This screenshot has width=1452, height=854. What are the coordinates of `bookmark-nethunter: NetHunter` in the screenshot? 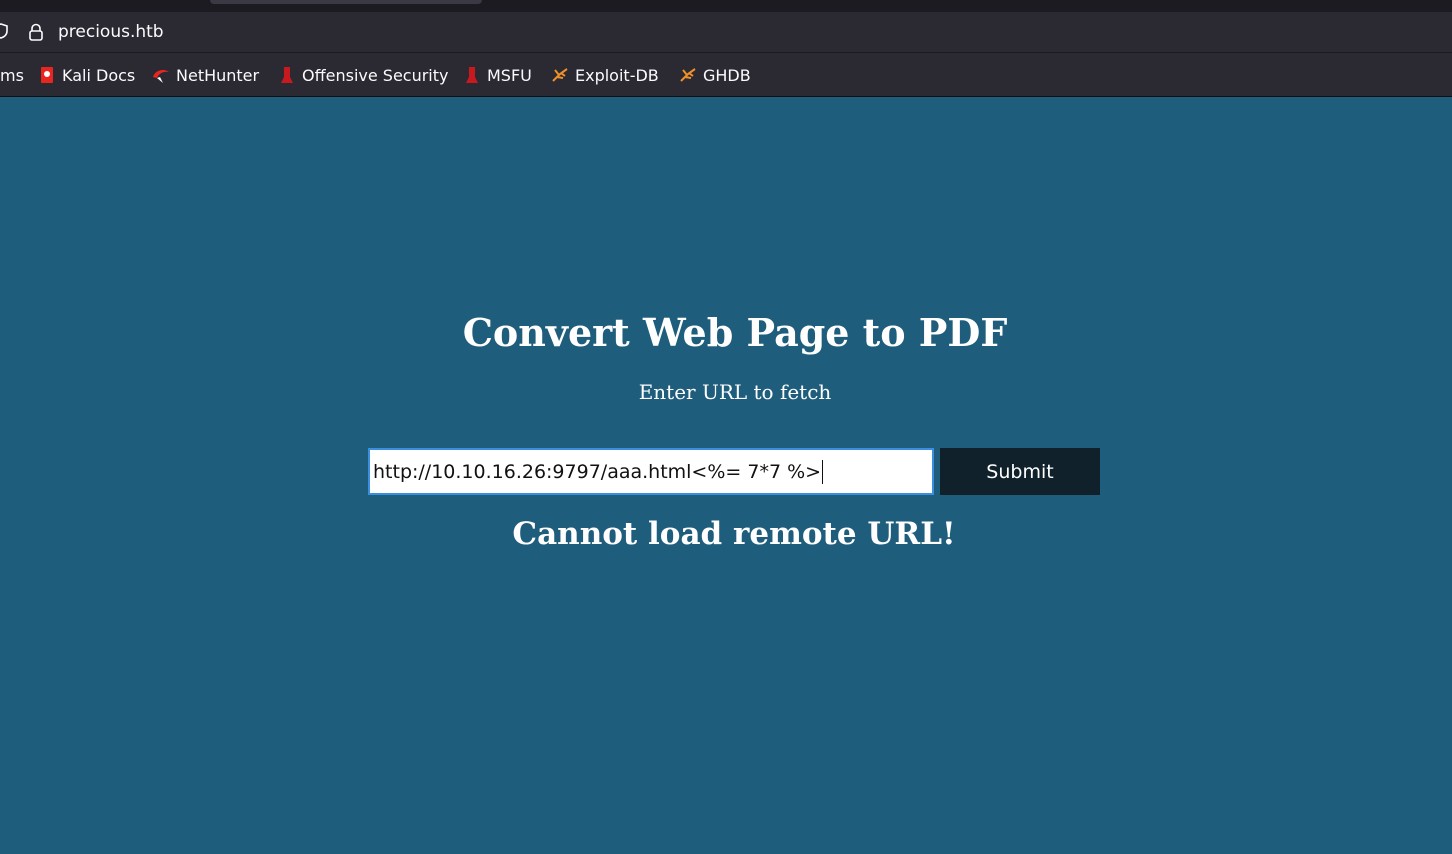 It's located at (205, 75).